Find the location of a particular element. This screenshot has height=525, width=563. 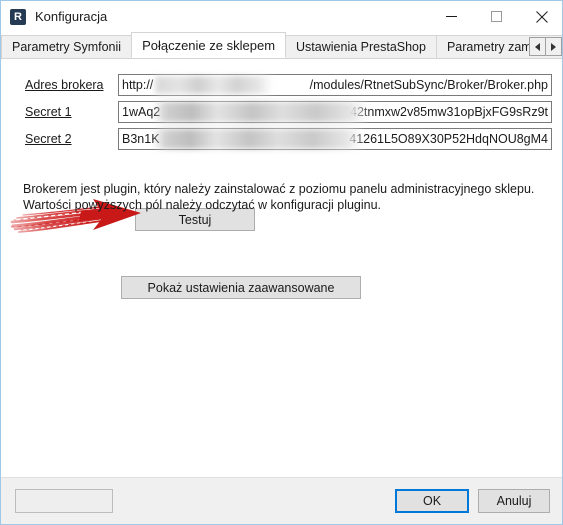

maximize-icon is located at coordinates (496, 16).